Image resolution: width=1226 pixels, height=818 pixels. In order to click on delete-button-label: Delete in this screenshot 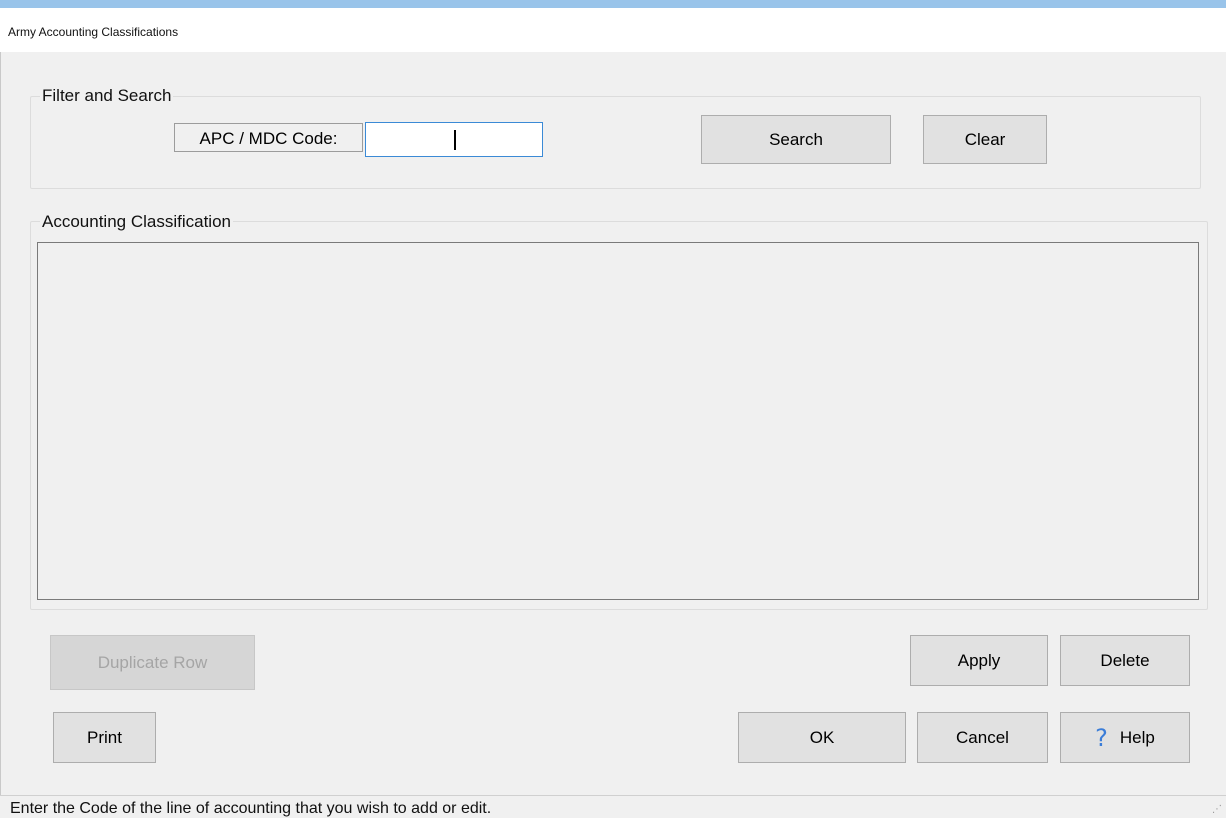, I will do `click(1125, 660)`.